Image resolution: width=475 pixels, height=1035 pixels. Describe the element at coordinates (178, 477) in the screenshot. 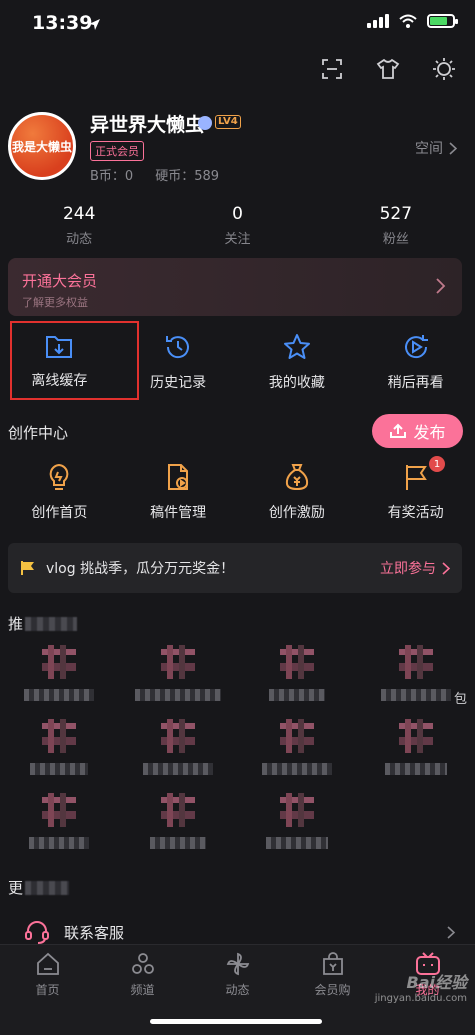

I see `video-file-icon` at that location.